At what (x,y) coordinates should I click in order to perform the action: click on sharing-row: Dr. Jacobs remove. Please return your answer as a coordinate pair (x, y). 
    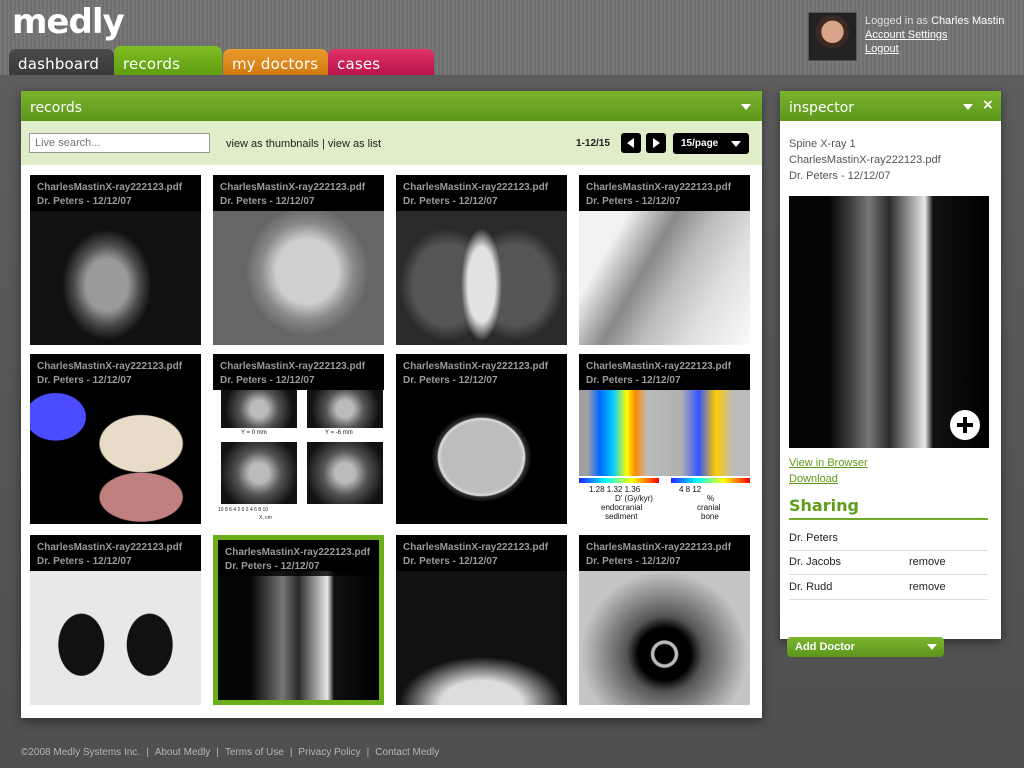
    Looking at the image, I should click on (888, 562).